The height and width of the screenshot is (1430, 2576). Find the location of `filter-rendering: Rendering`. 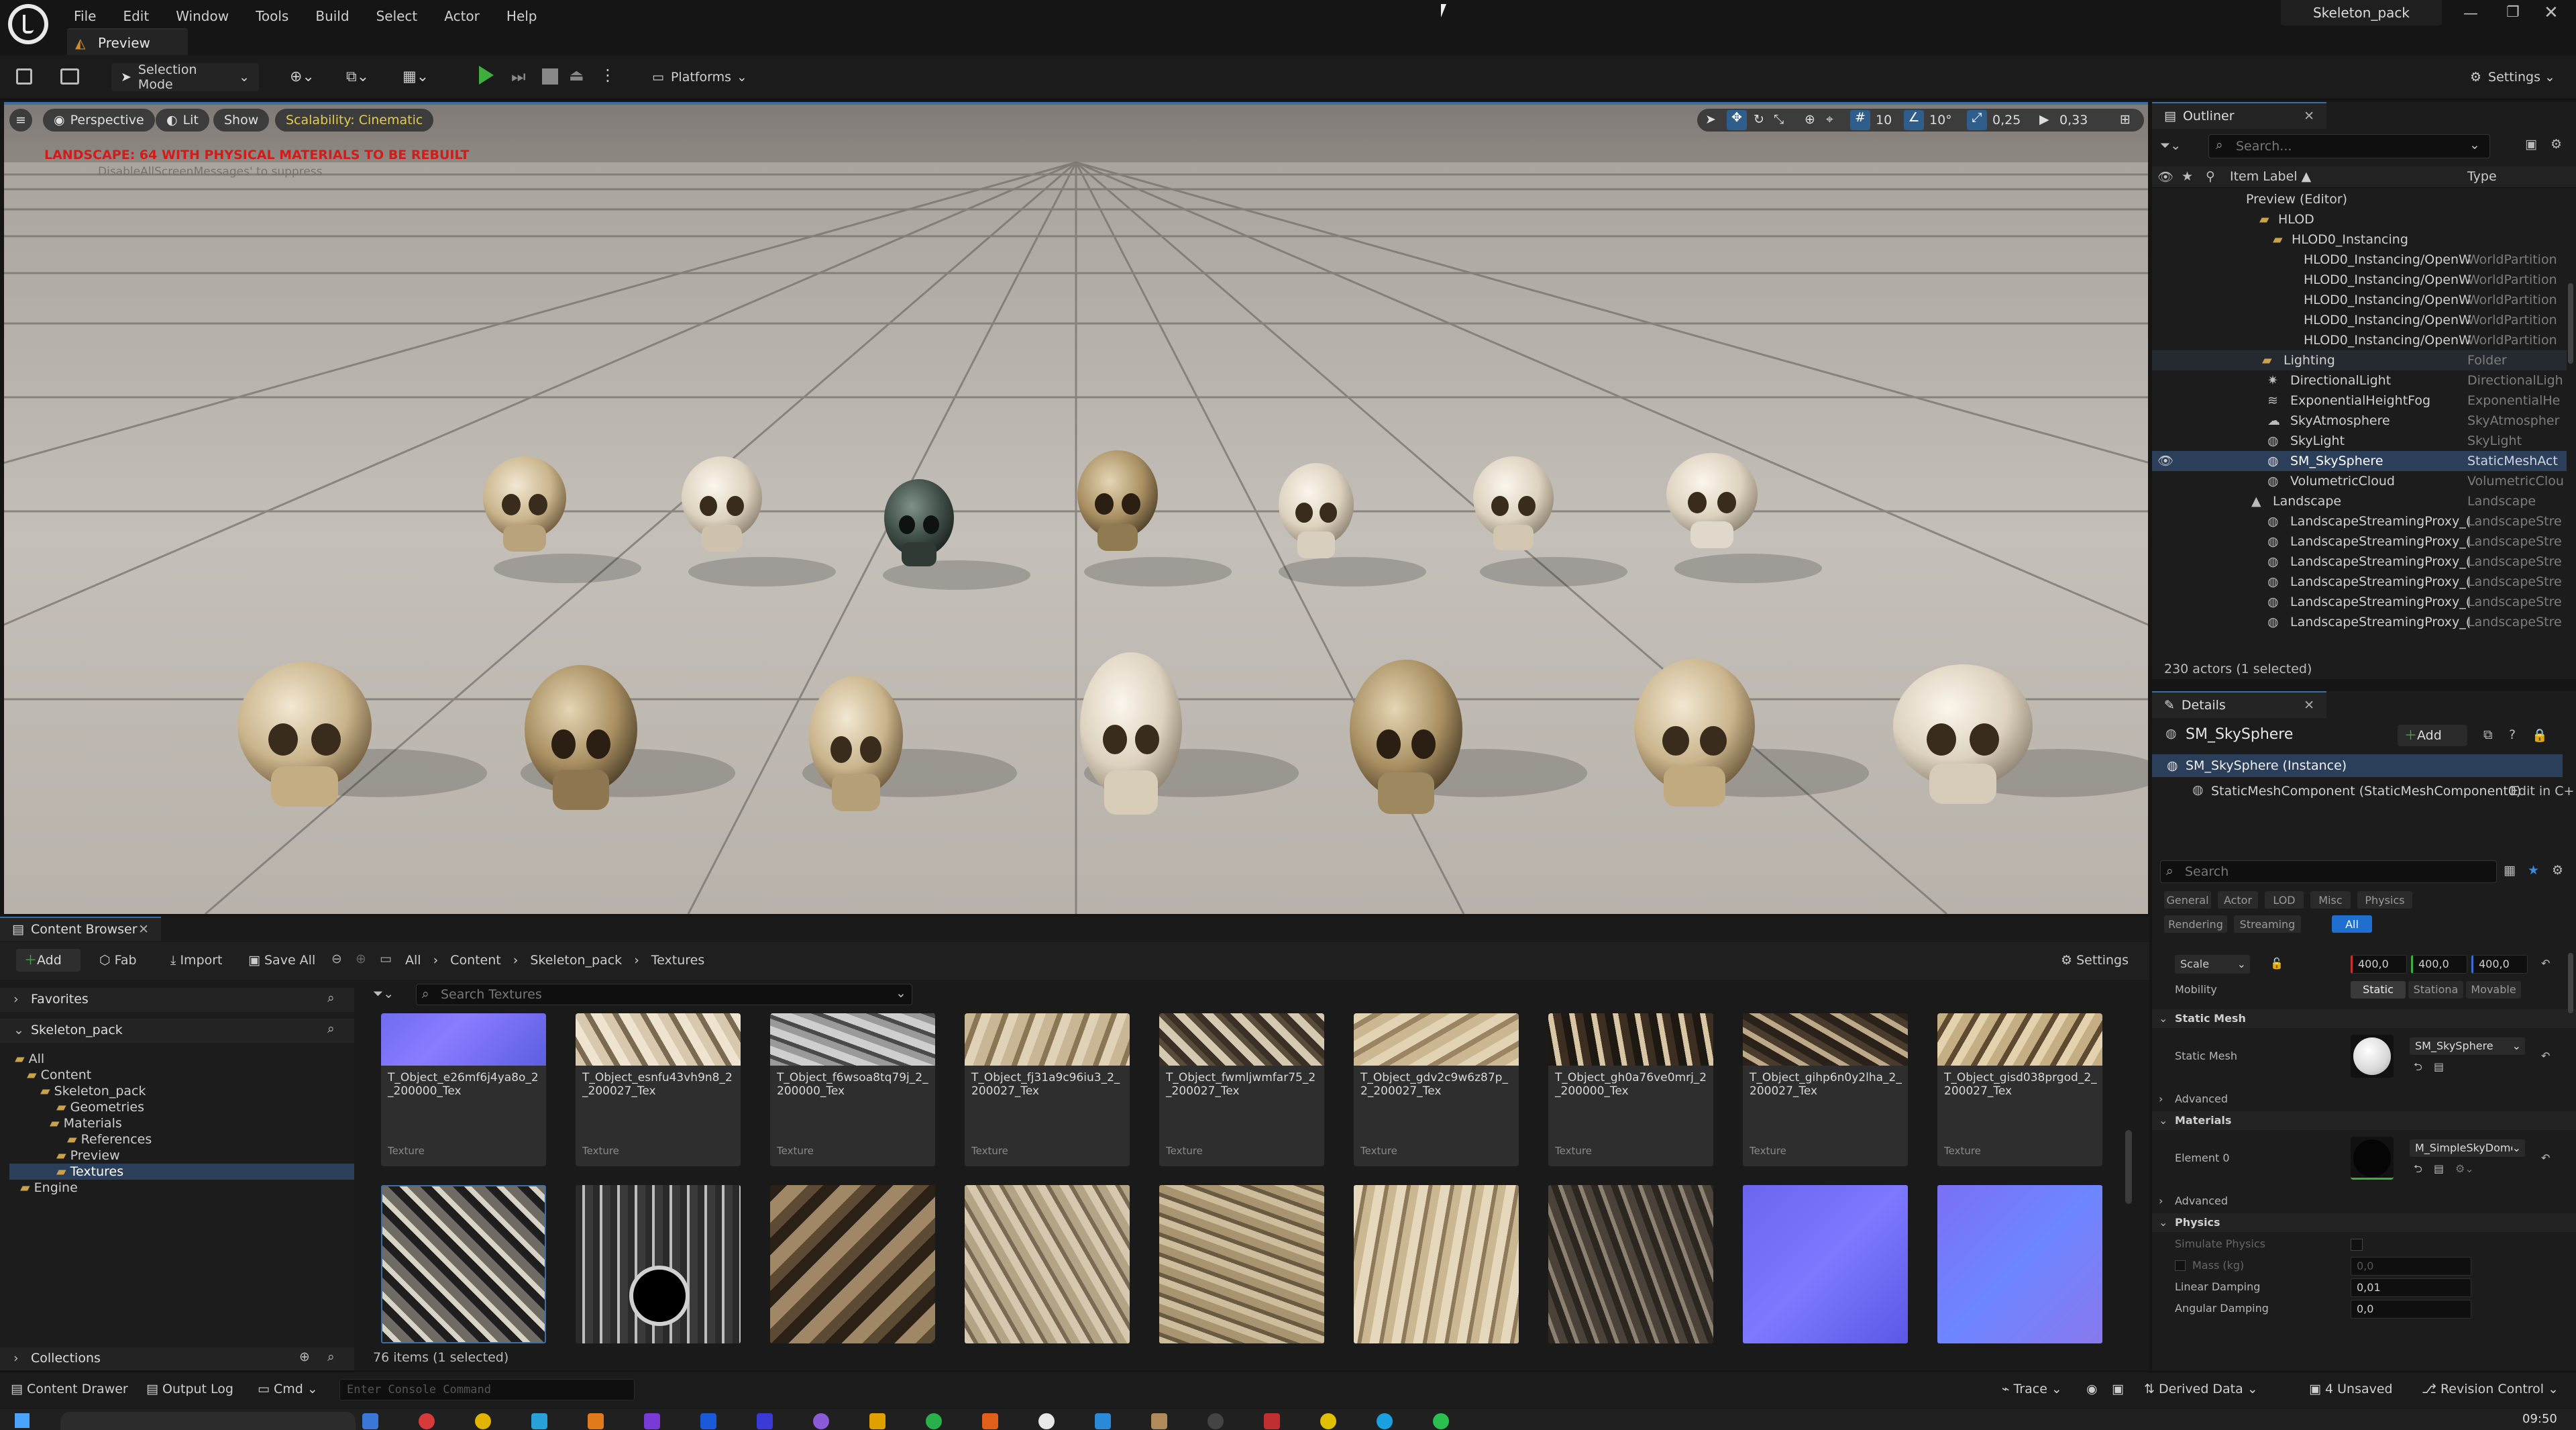

filter-rendering: Rendering is located at coordinates (2195, 924).